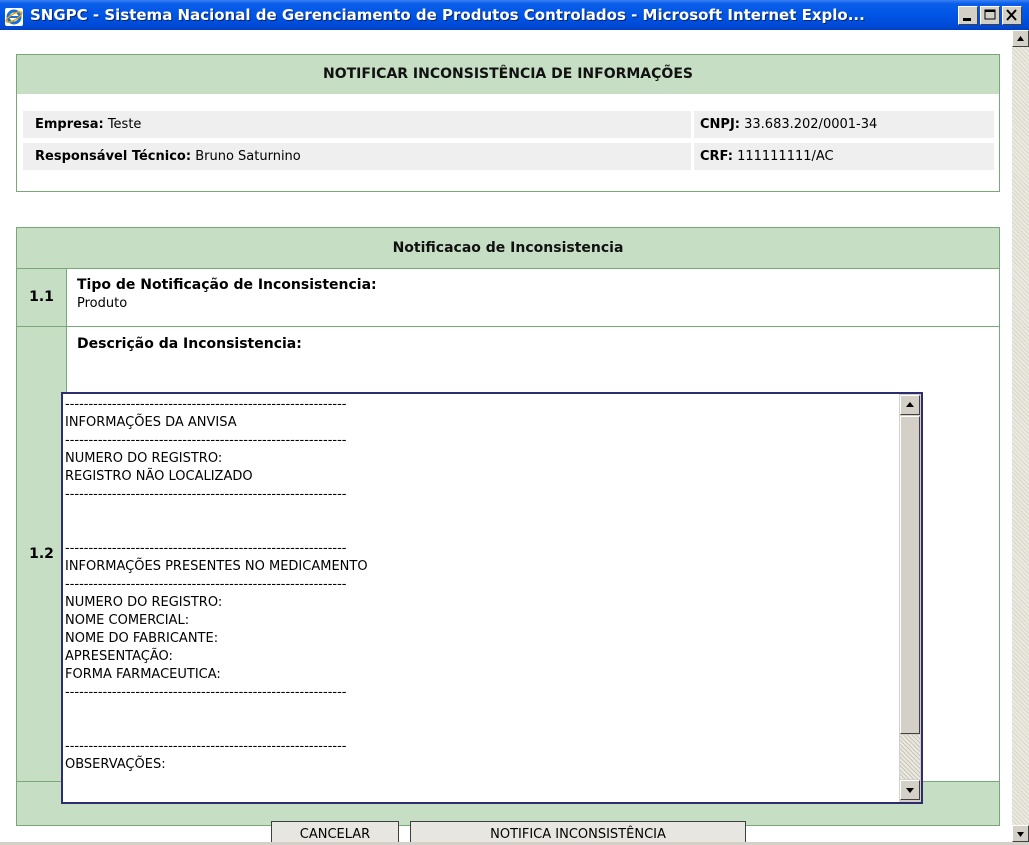 This screenshot has height=845, width=1029. I want to click on empresa-label: Empresa:, so click(69, 124).